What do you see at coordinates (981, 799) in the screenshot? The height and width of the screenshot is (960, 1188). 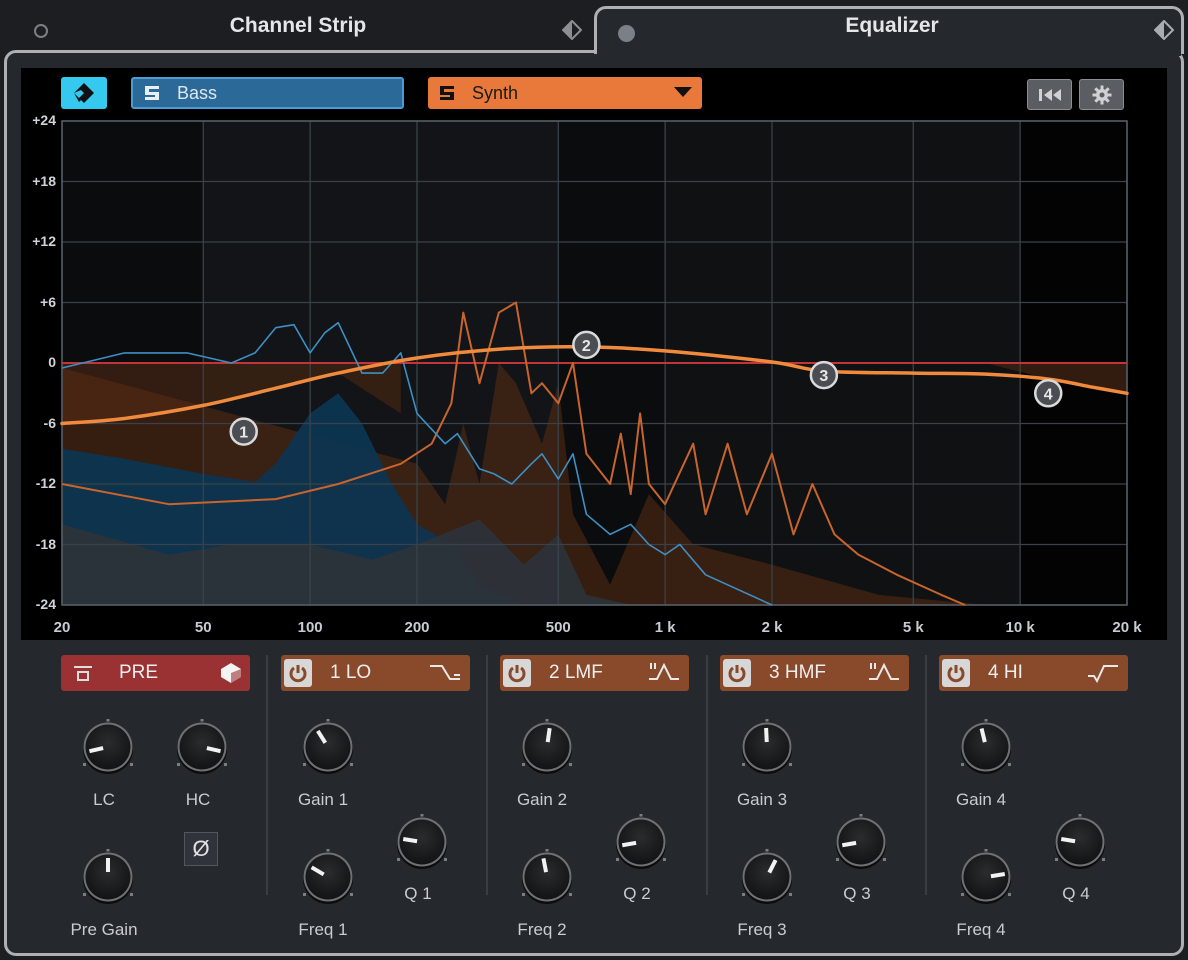 I see `knob-label: Gain 4` at bounding box center [981, 799].